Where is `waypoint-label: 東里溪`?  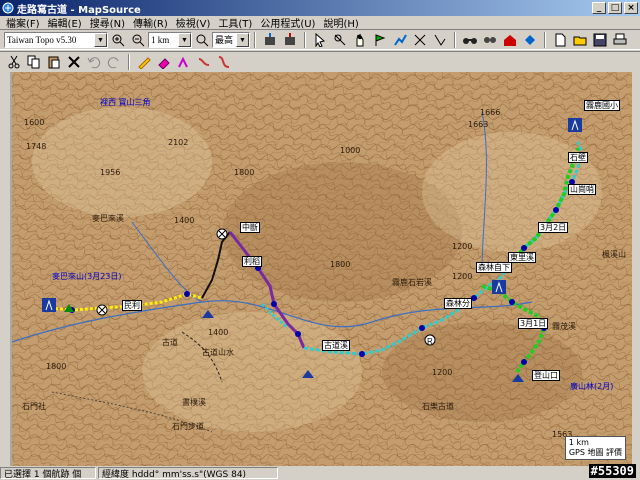
waypoint-label: 東里溪 is located at coordinates (522, 257).